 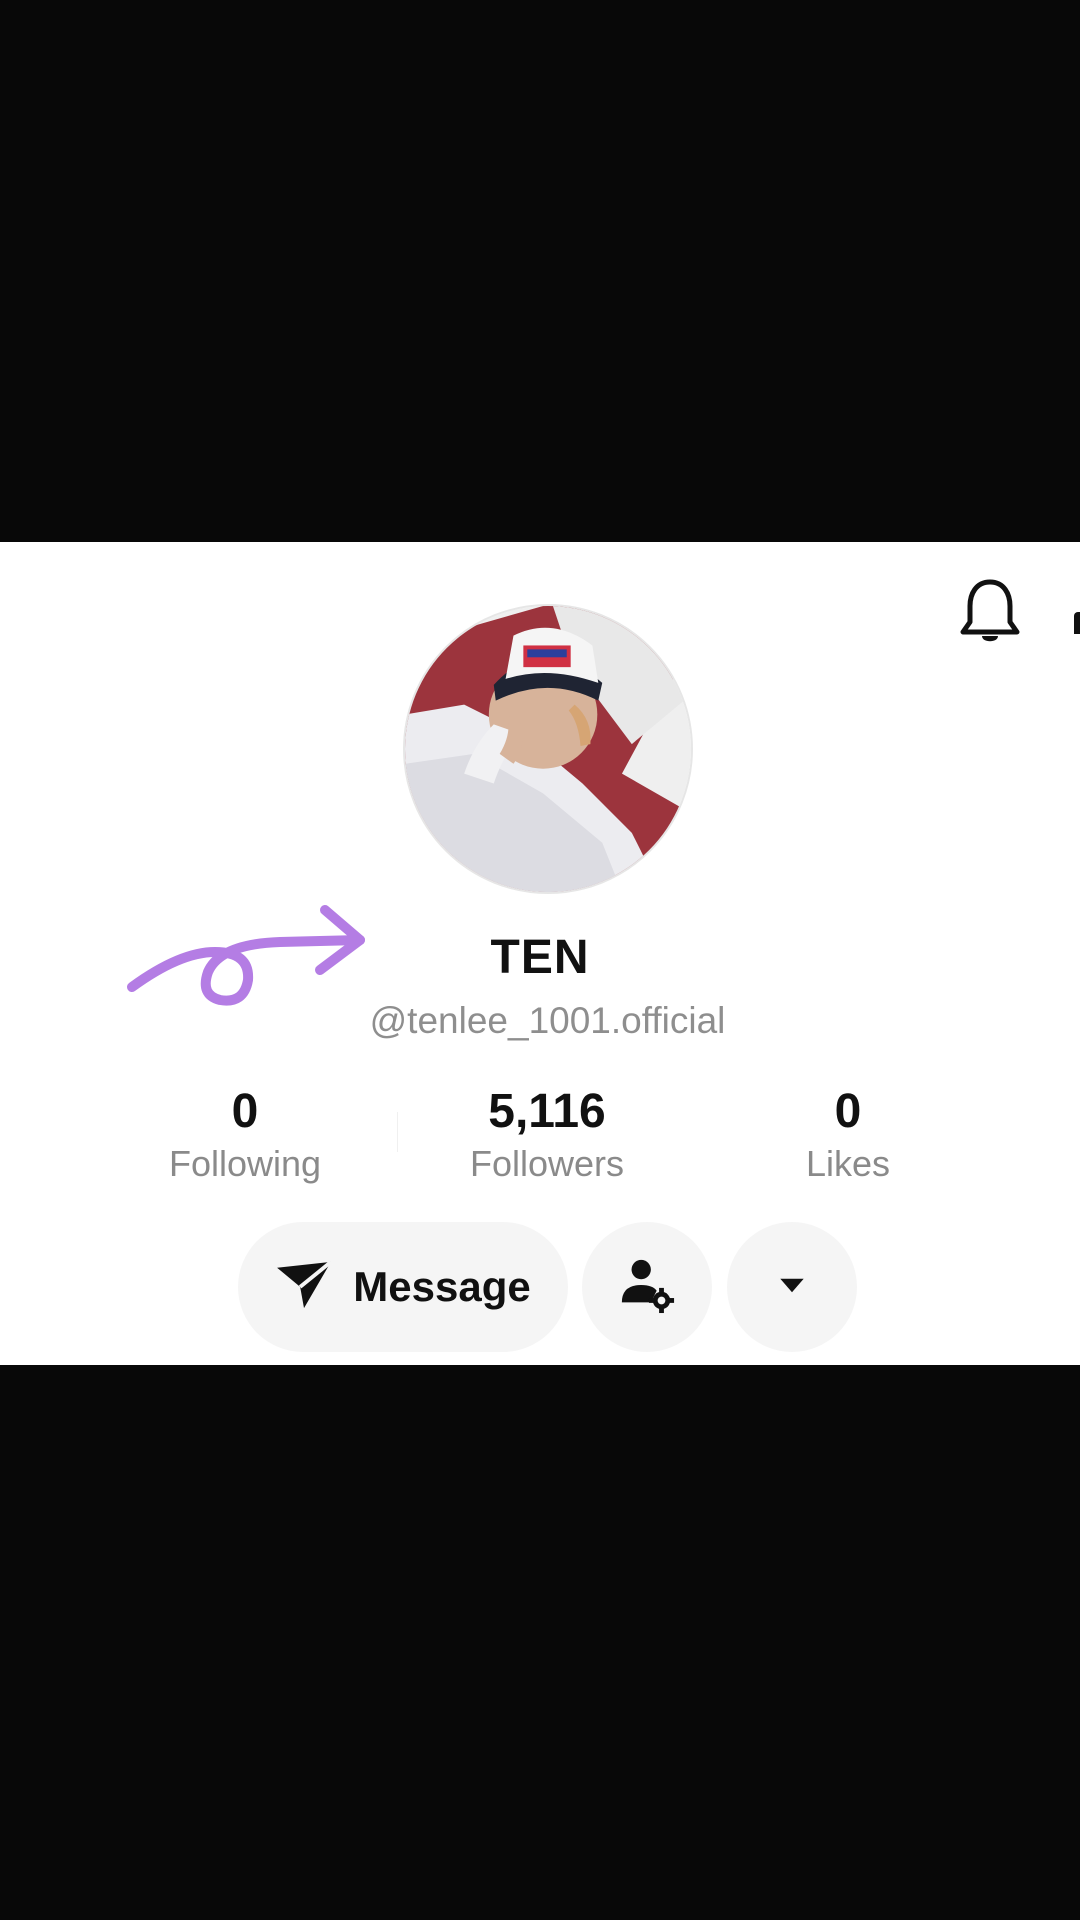 What do you see at coordinates (245, 1111) in the screenshot?
I see `following-count: 0` at bounding box center [245, 1111].